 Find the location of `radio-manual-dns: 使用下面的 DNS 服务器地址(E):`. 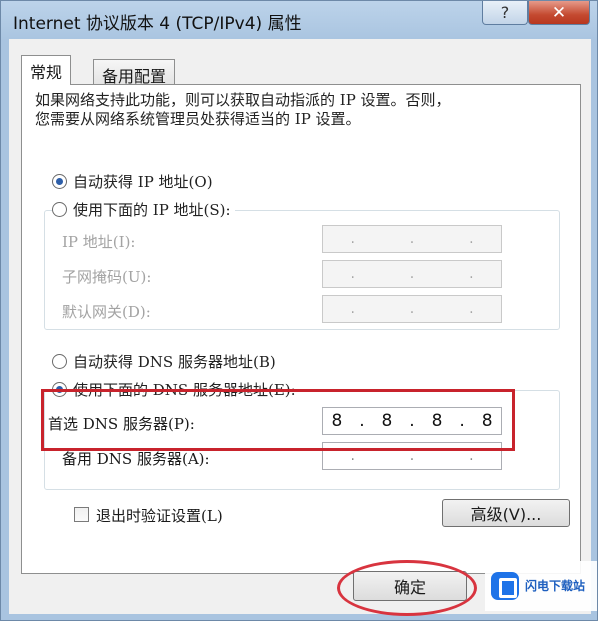

radio-manual-dns: 使用下面的 DNS 服务器地址(E): is located at coordinates (176, 389).